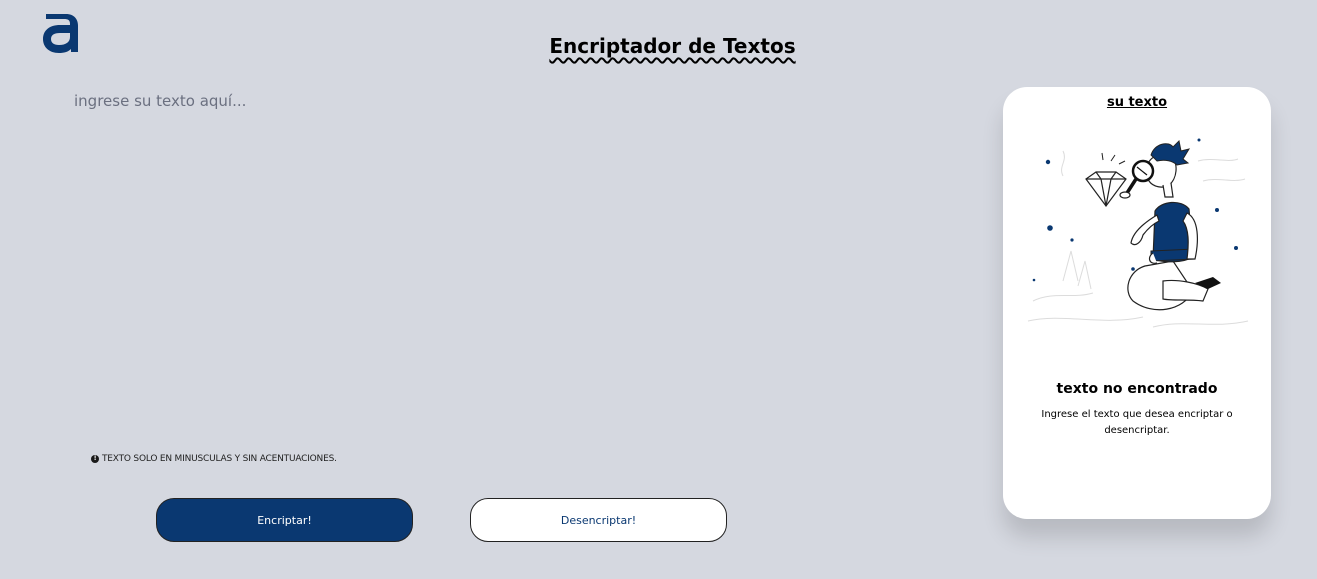  I want to click on info-icon: !, so click(95, 459).